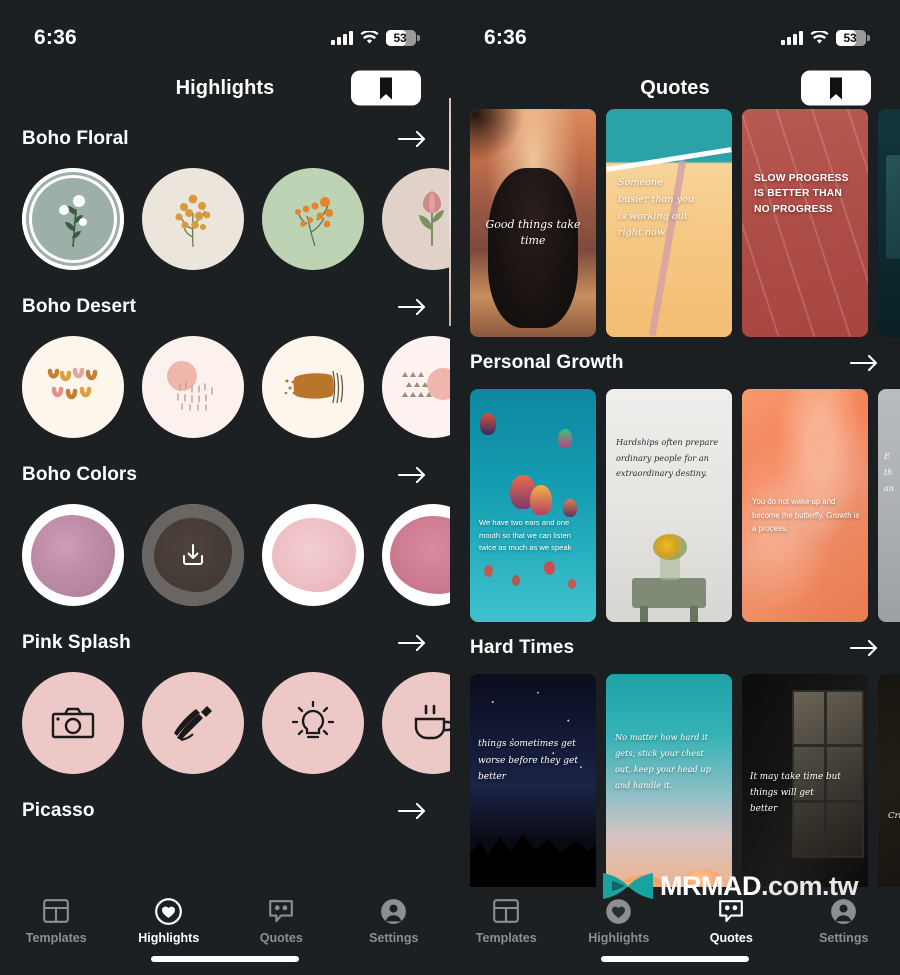  Describe the element at coordinates (281, 911) in the screenshot. I see `quote-bubble-icon` at that location.